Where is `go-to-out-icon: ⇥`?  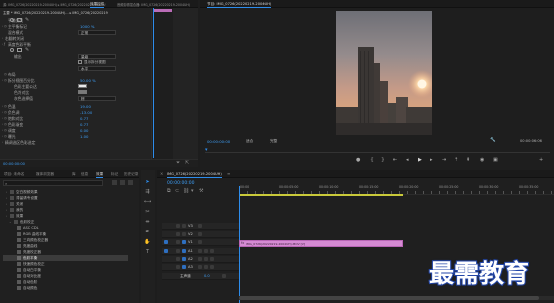 go-to-out-icon: ⇥ is located at coordinates (444, 160).